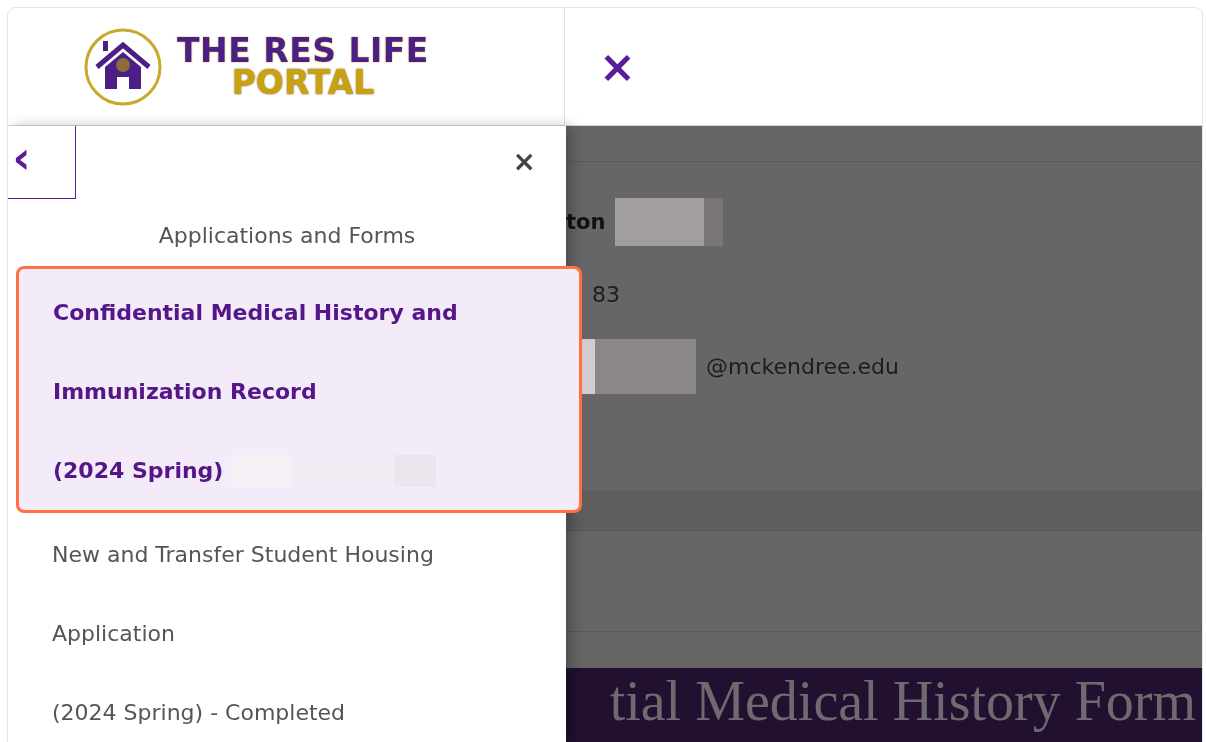  What do you see at coordinates (42, 162) in the screenshot?
I see `back-button: ‹` at bounding box center [42, 162].